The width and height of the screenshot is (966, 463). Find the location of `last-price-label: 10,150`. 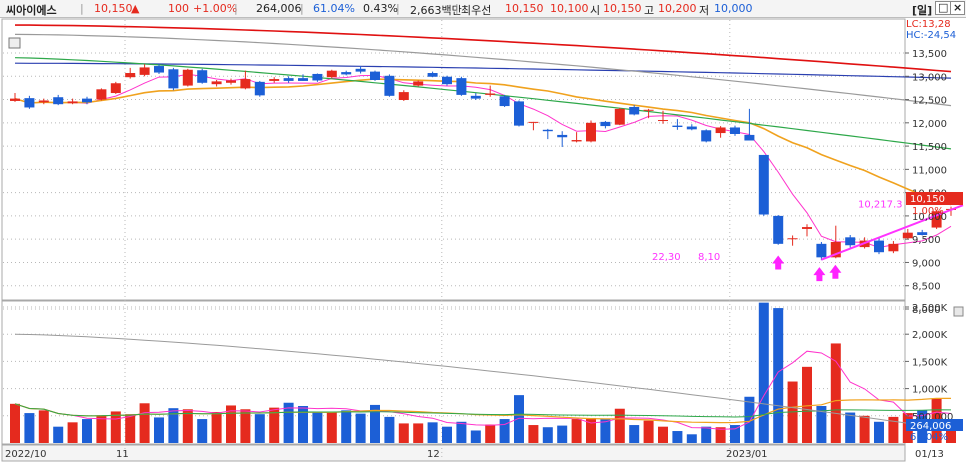

last-price-label: 10,150 is located at coordinates (927, 199).